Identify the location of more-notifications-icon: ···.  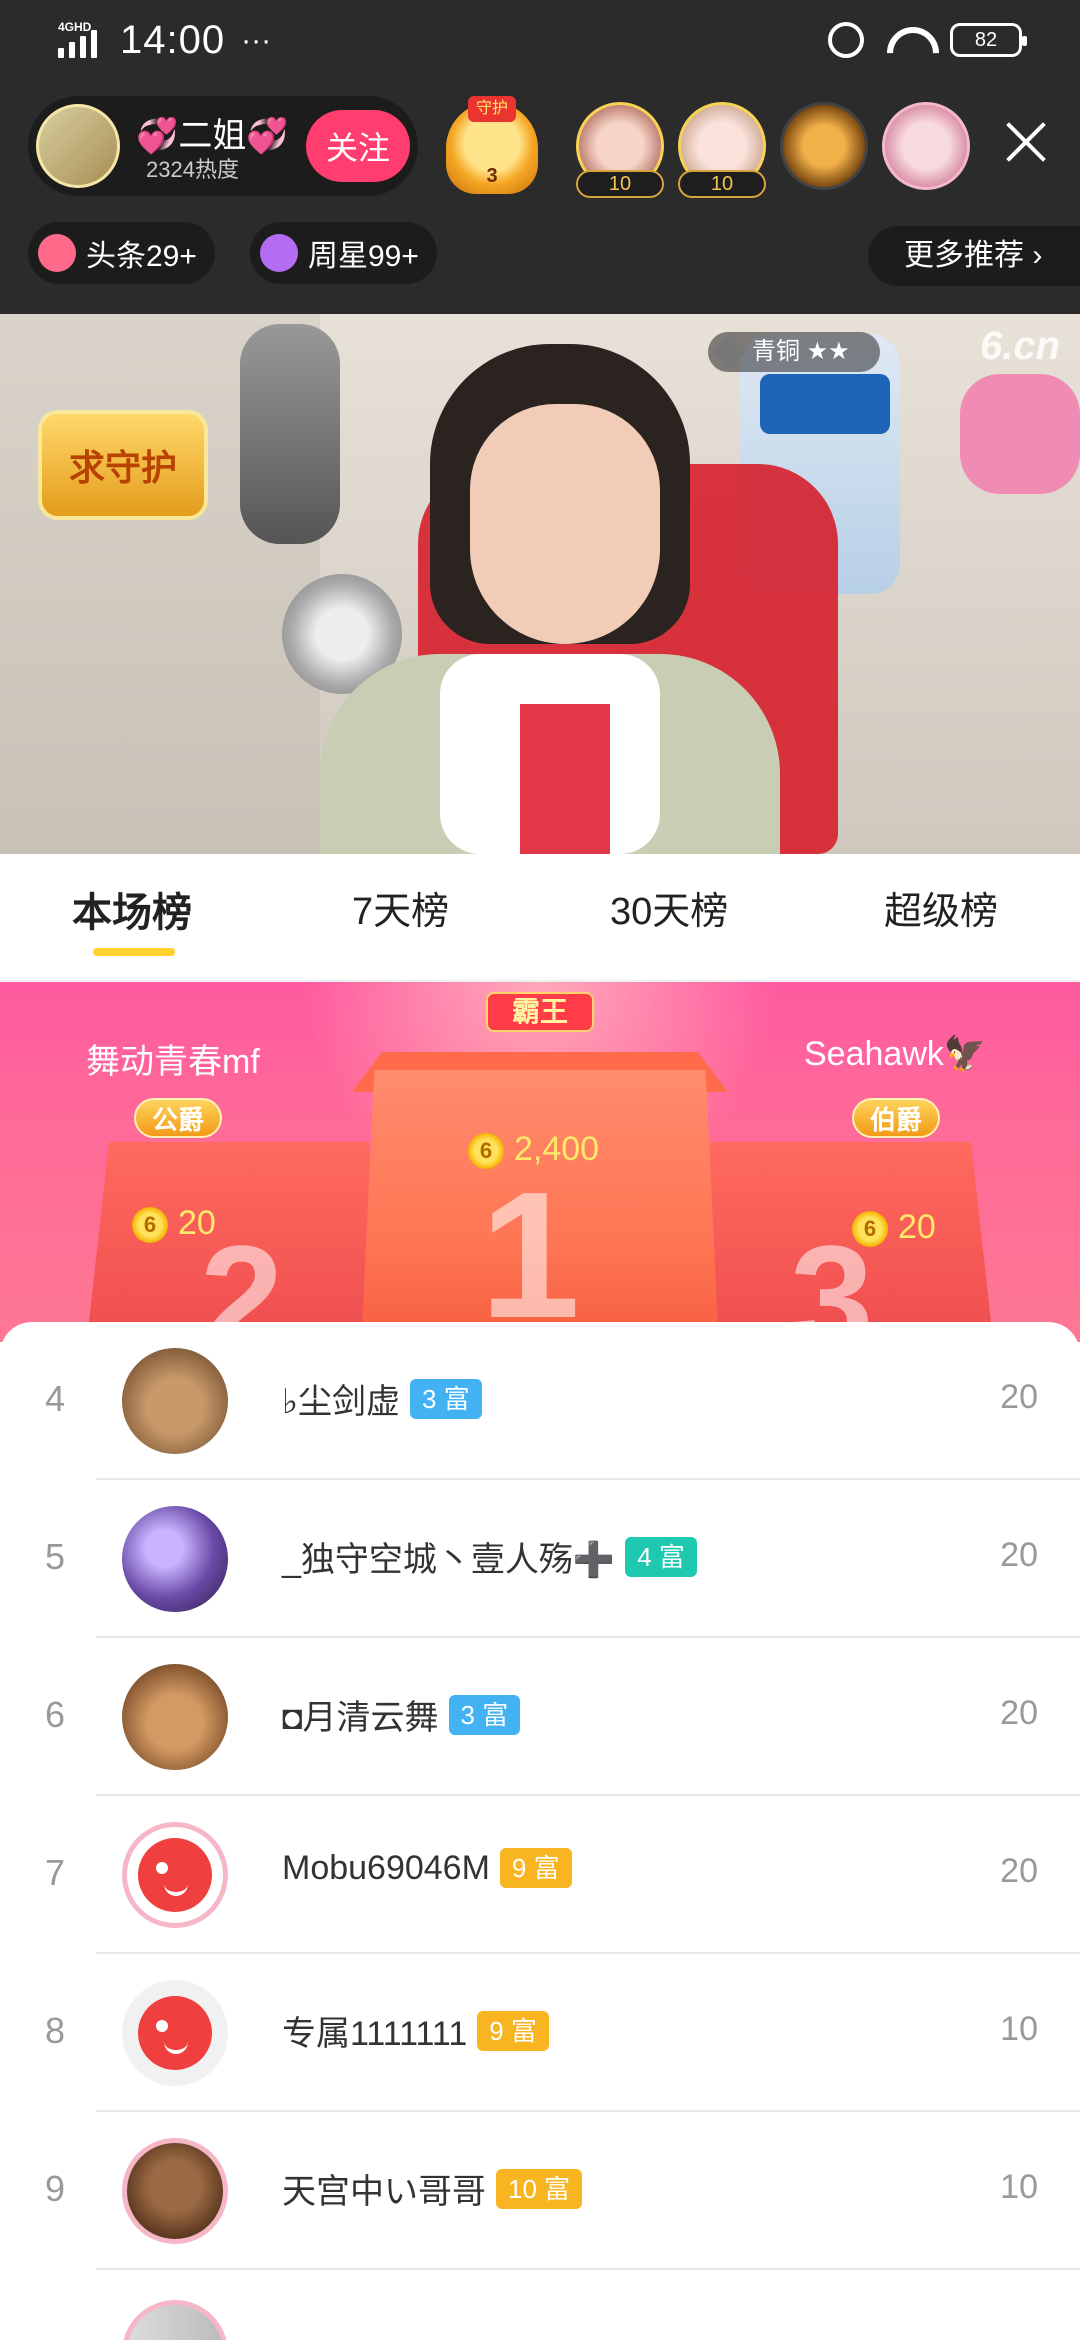
(256, 40).